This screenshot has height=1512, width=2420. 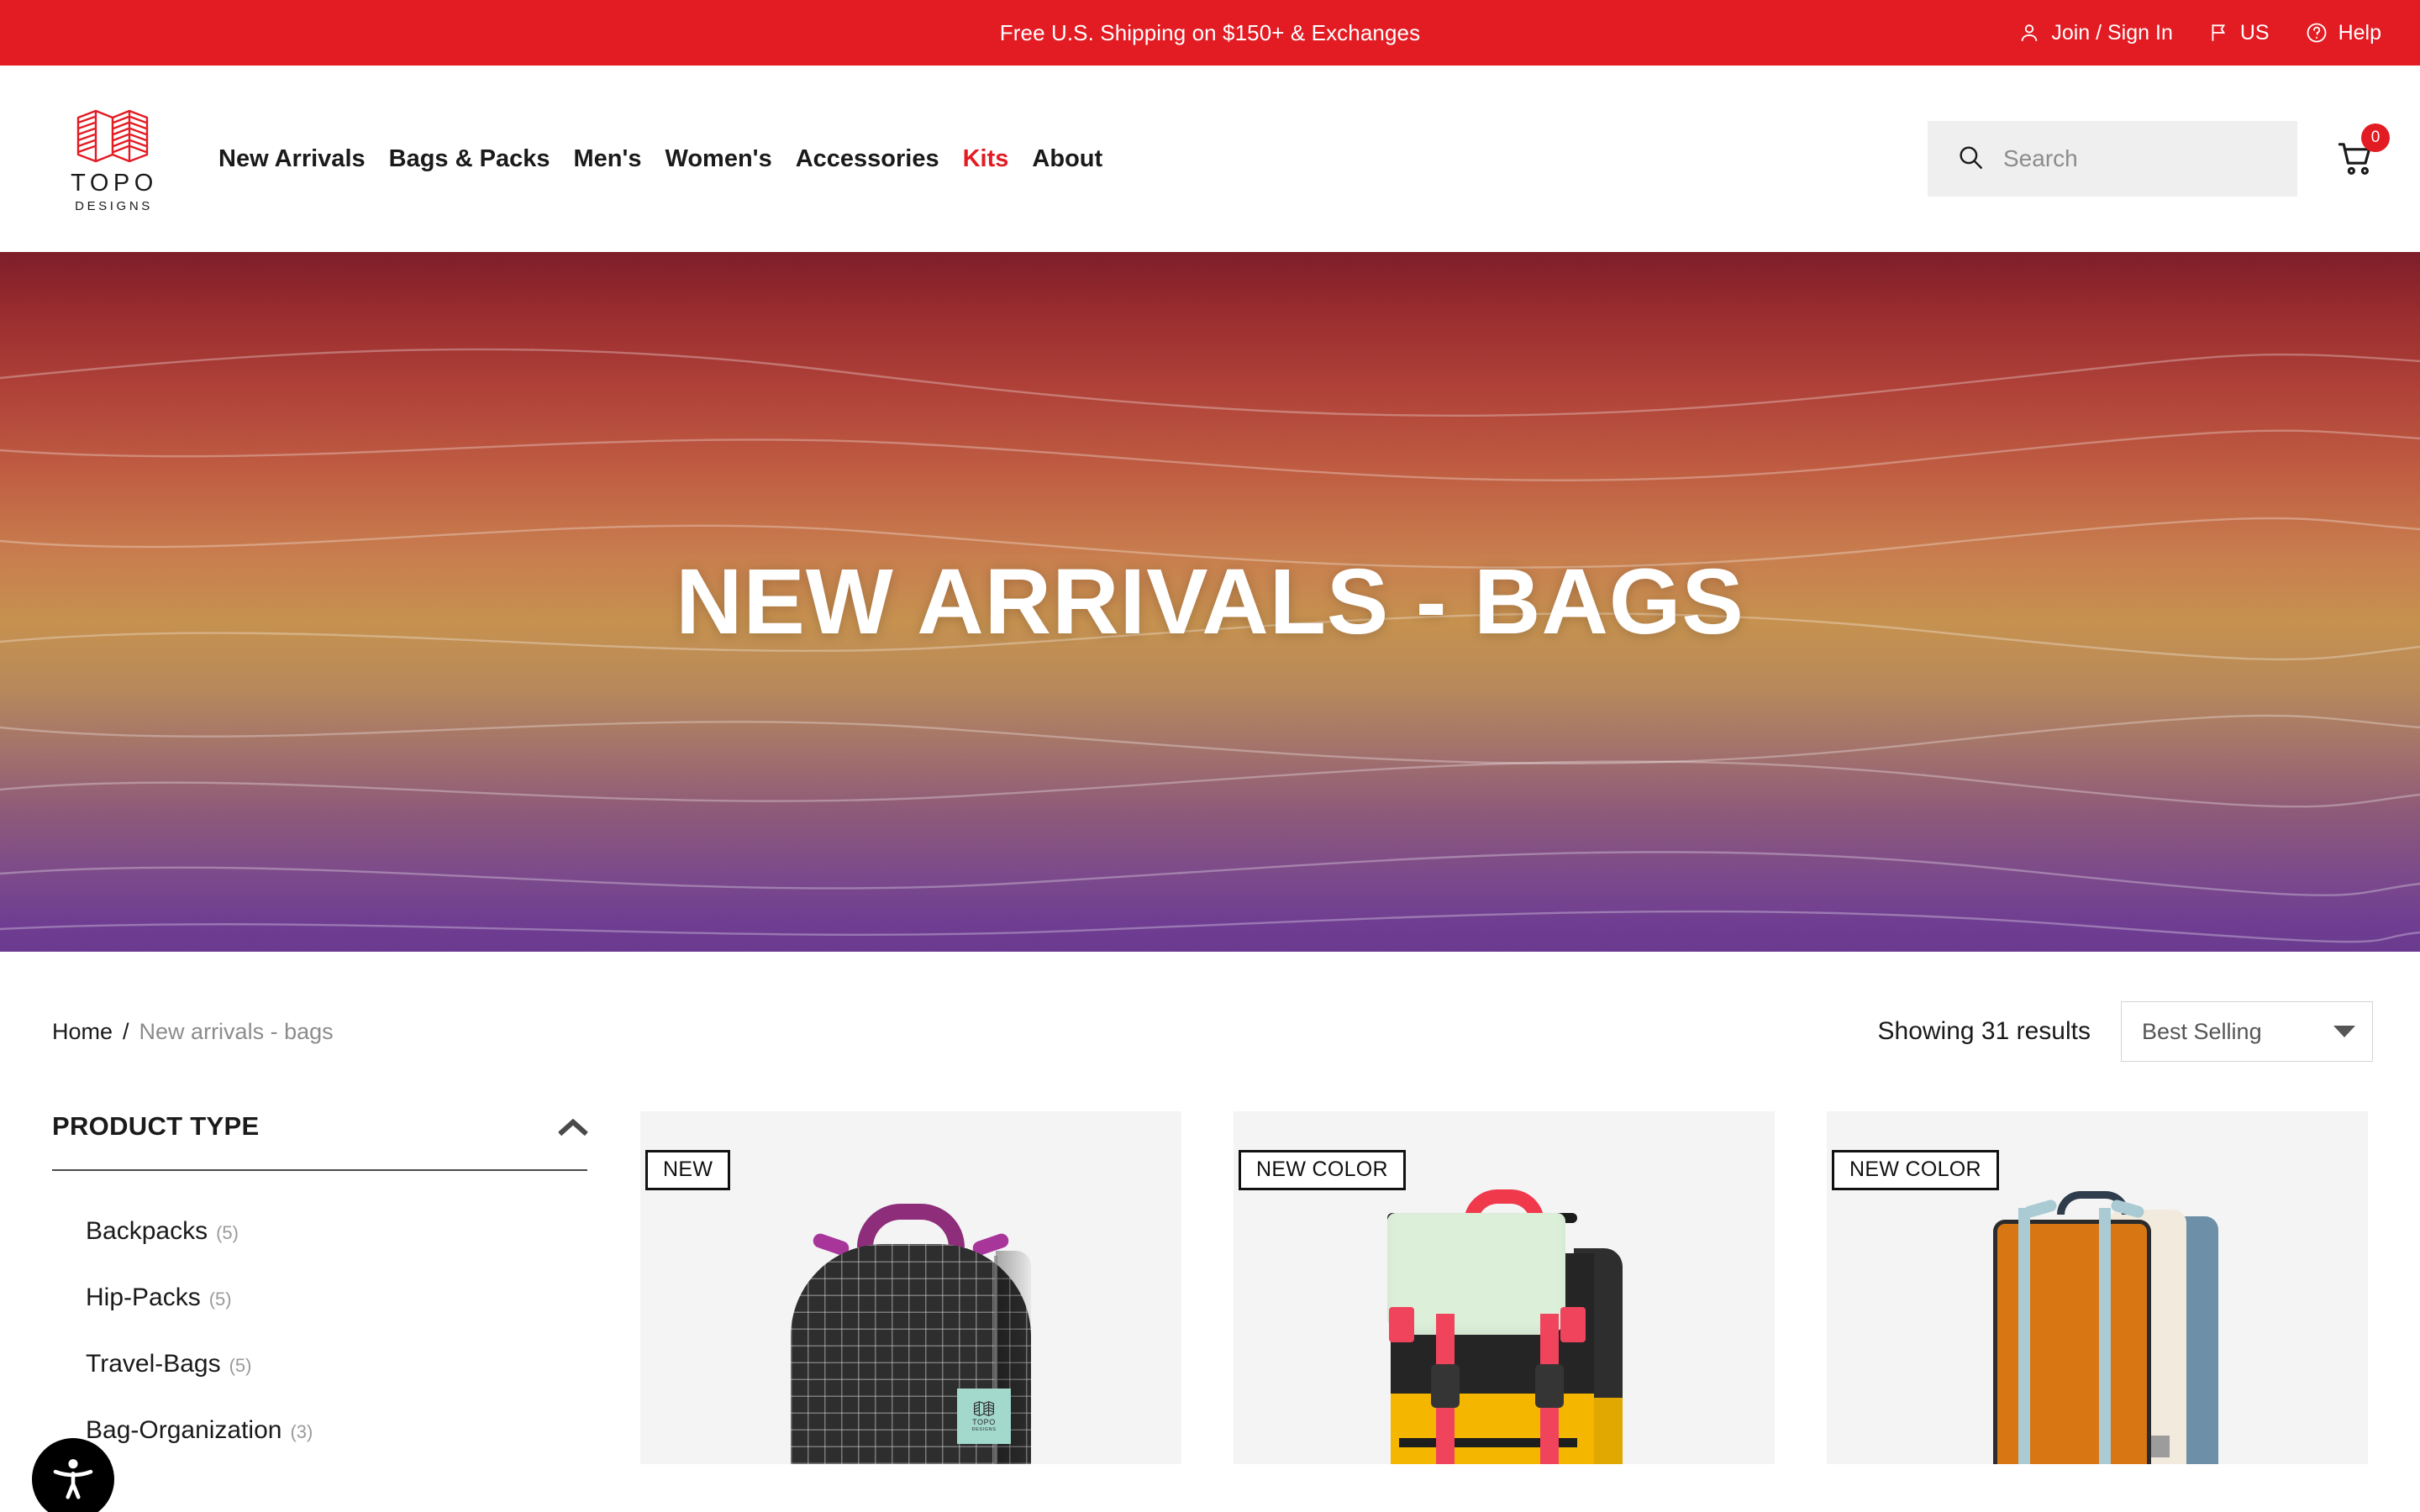 I want to click on results-sort-area: Showing 31 results Best Selling, so click(x=2125, y=1031).